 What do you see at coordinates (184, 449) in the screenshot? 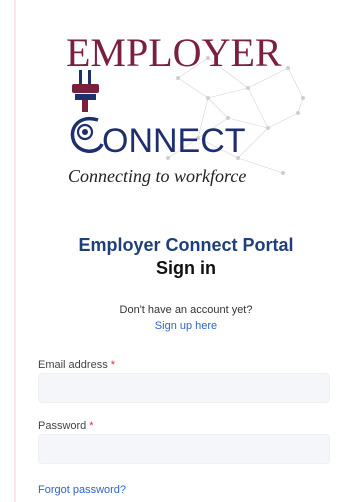
I see `password-input` at bounding box center [184, 449].